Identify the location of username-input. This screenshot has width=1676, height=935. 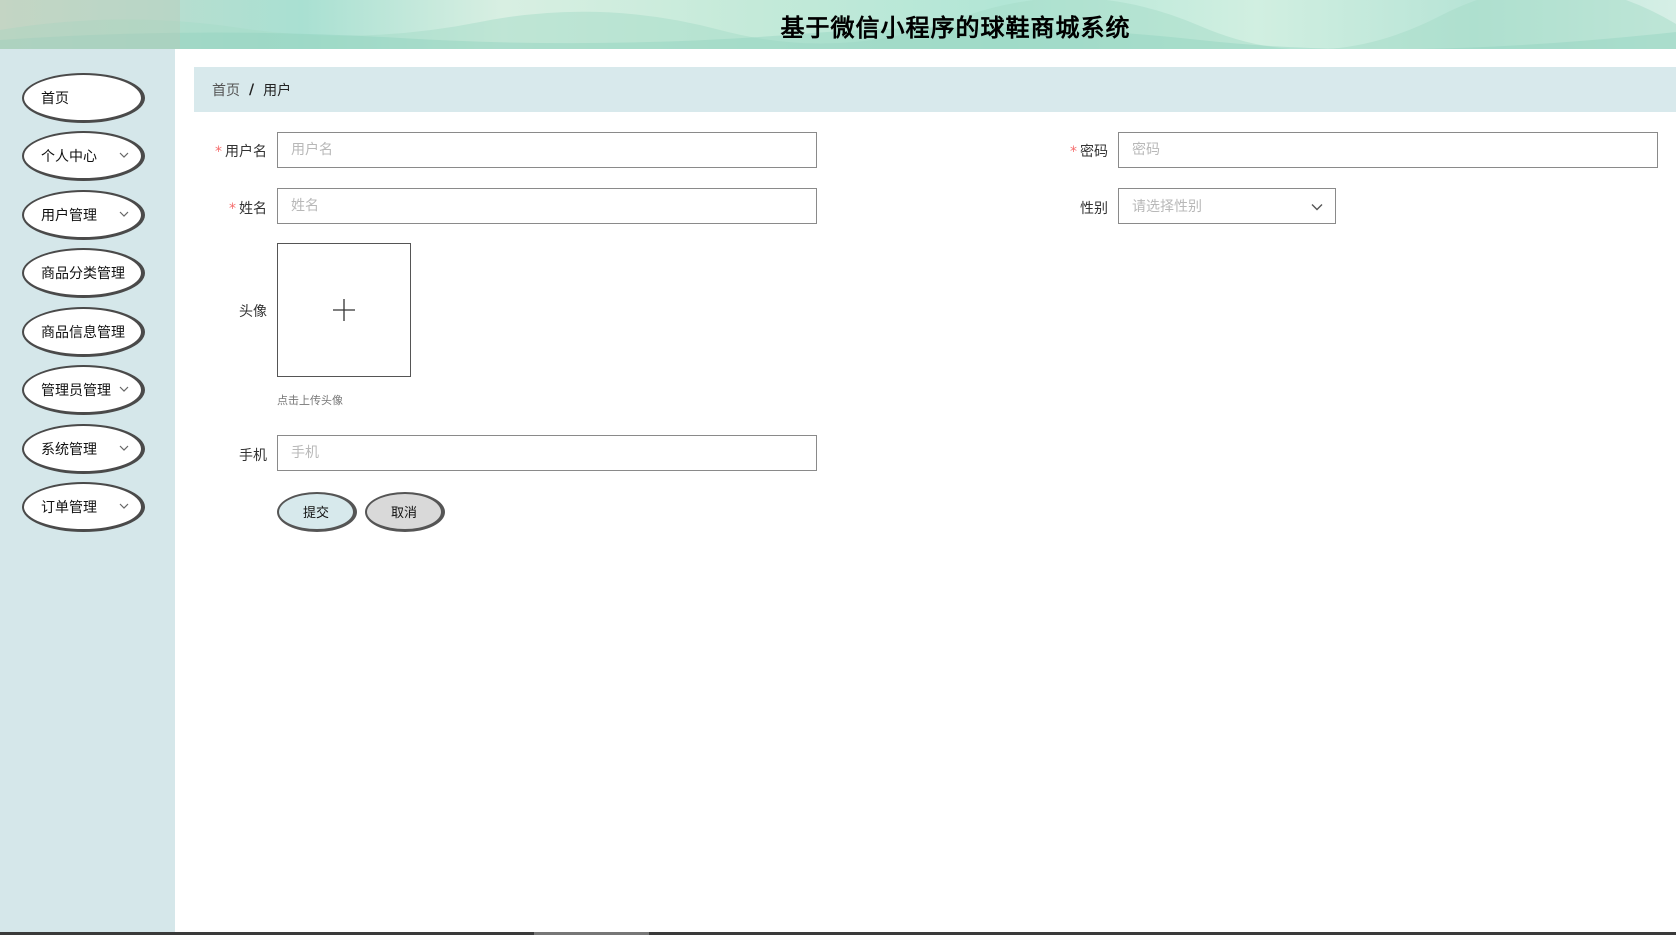
(547, 150).